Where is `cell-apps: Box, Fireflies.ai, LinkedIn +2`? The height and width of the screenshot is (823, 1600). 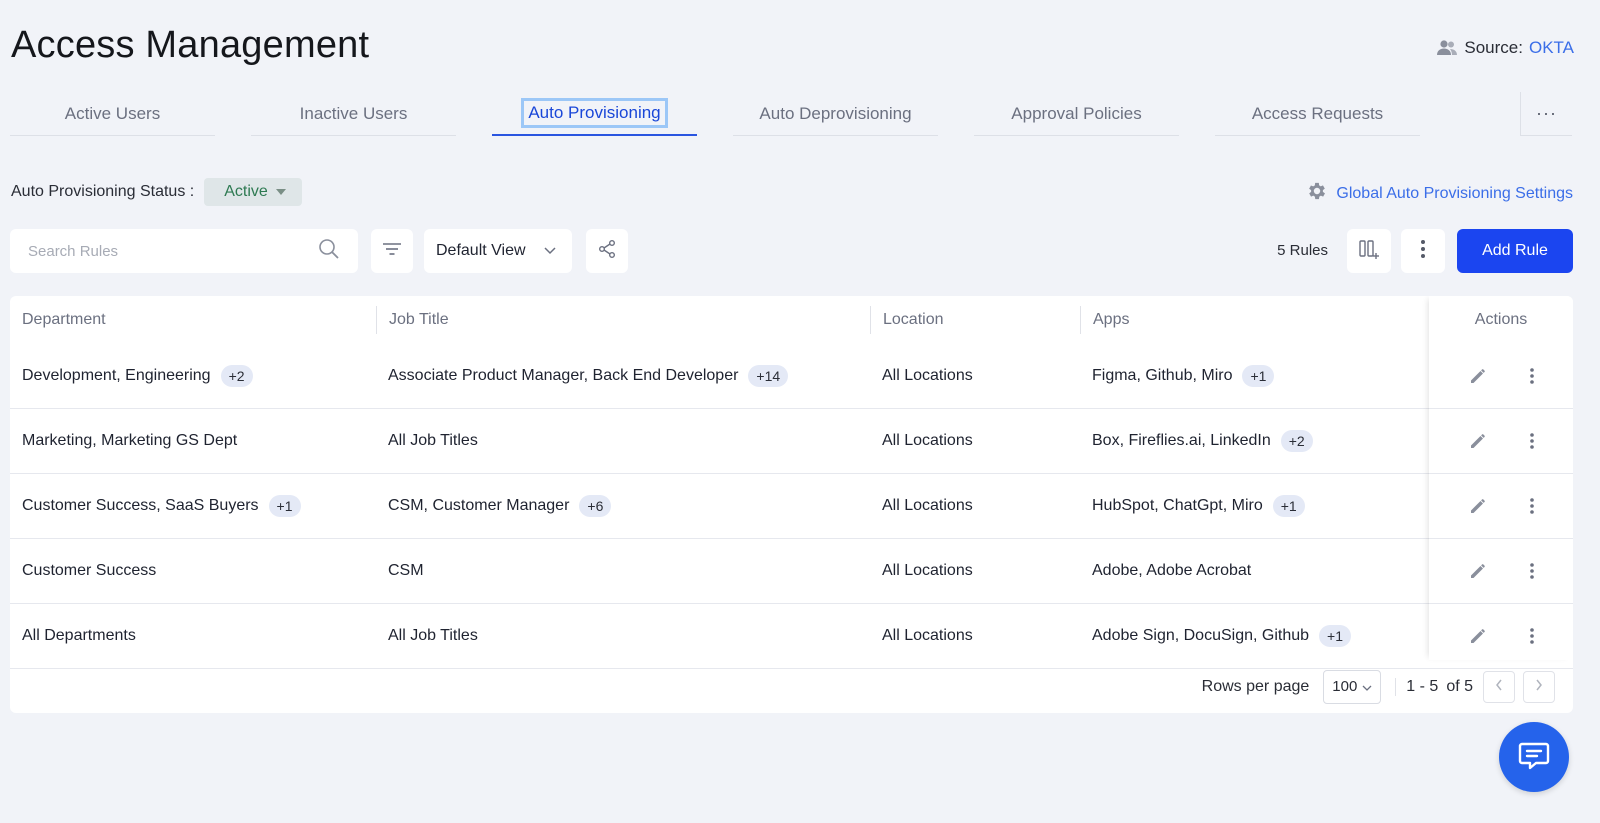
cell-apps: Box, Fireflies.ai, LinkedIn +2 is located at coordinates (1202, 441).